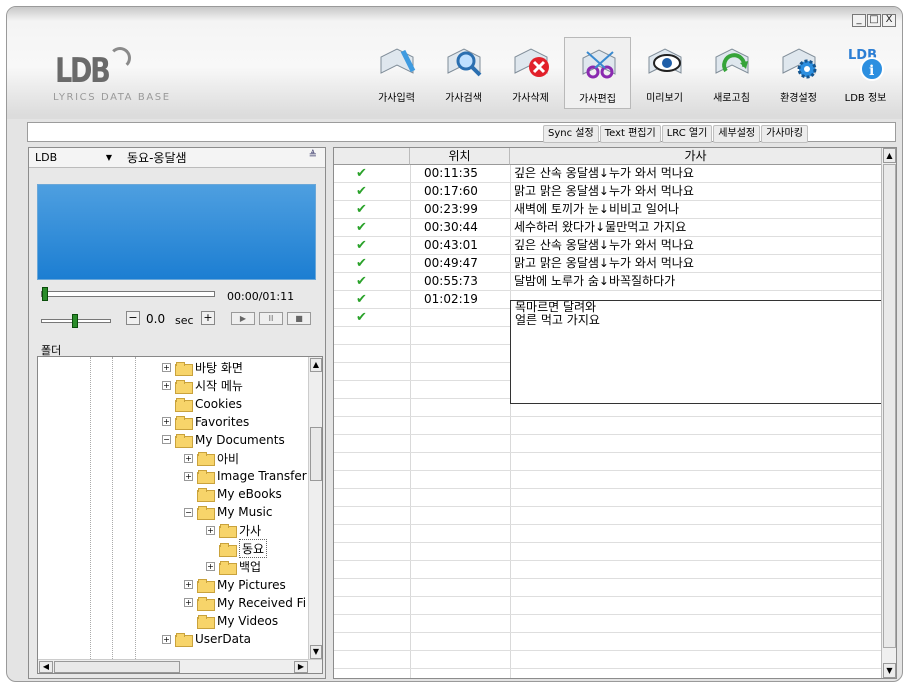  What do you see at coordinates (235, 584) in the screenshot?
I see `folder-item: + My Pictures` at bounding box center [235, 584].